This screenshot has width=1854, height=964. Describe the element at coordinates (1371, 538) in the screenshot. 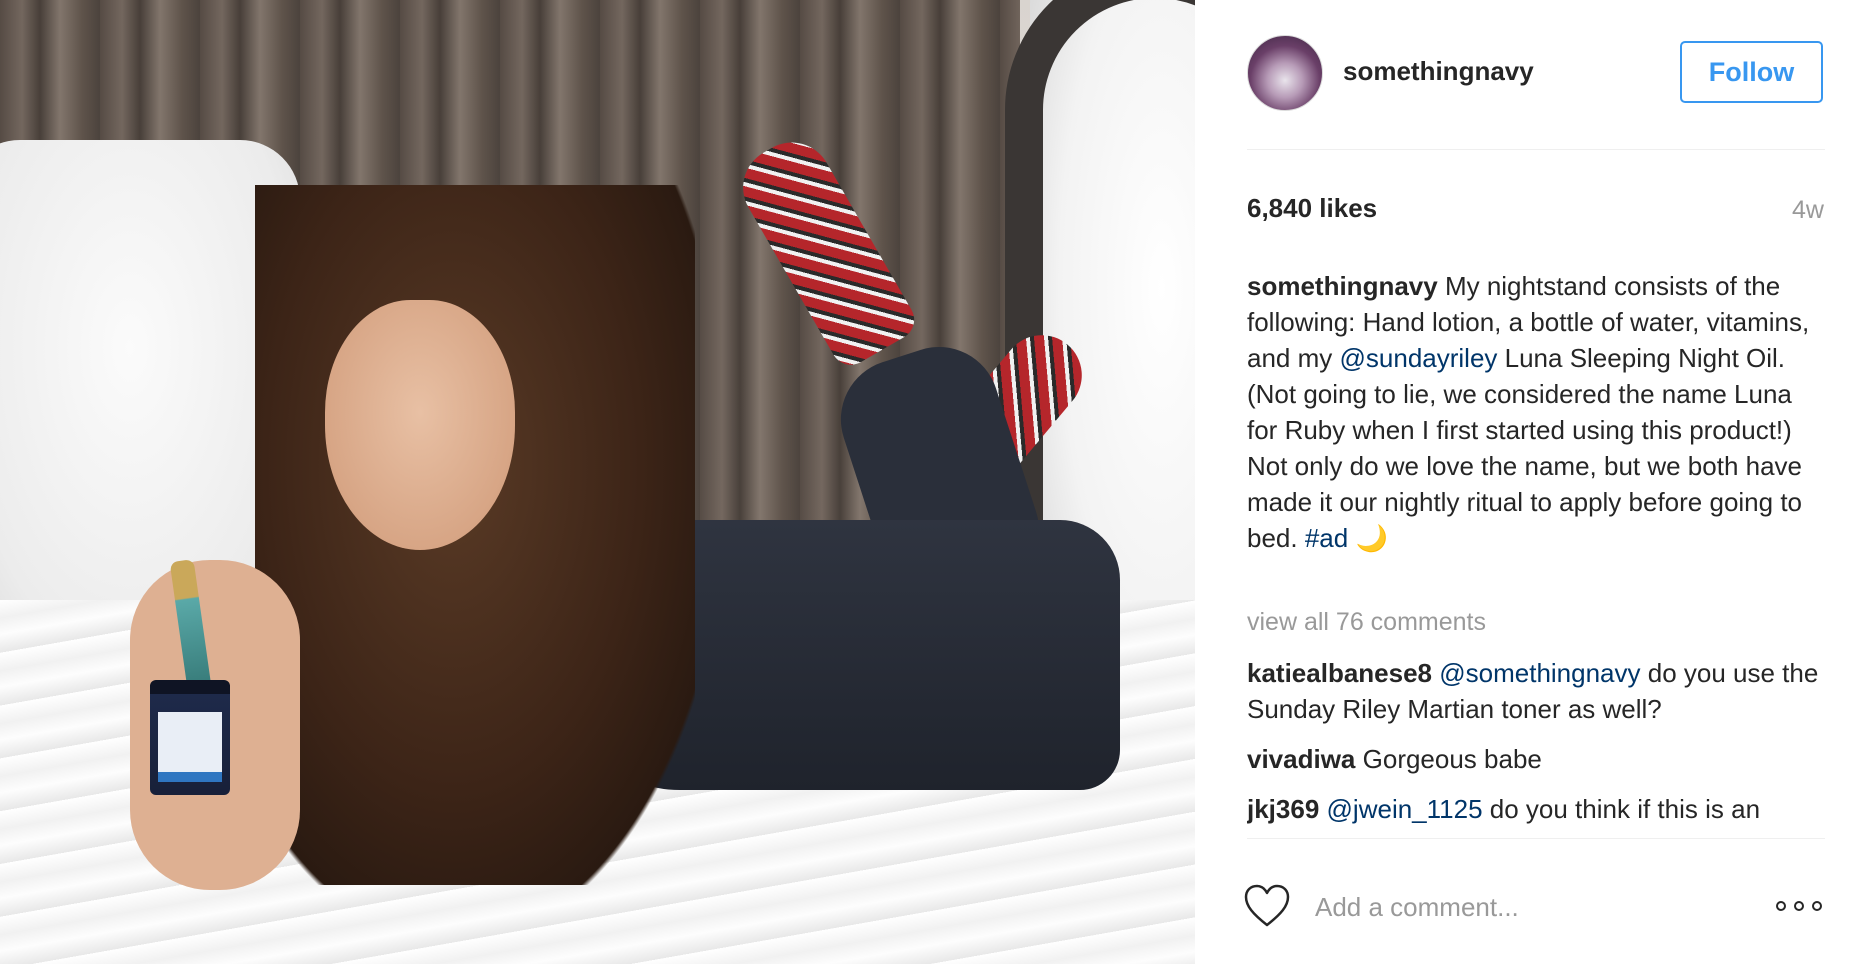

I see `moon-emoji: 🌙` at that location.